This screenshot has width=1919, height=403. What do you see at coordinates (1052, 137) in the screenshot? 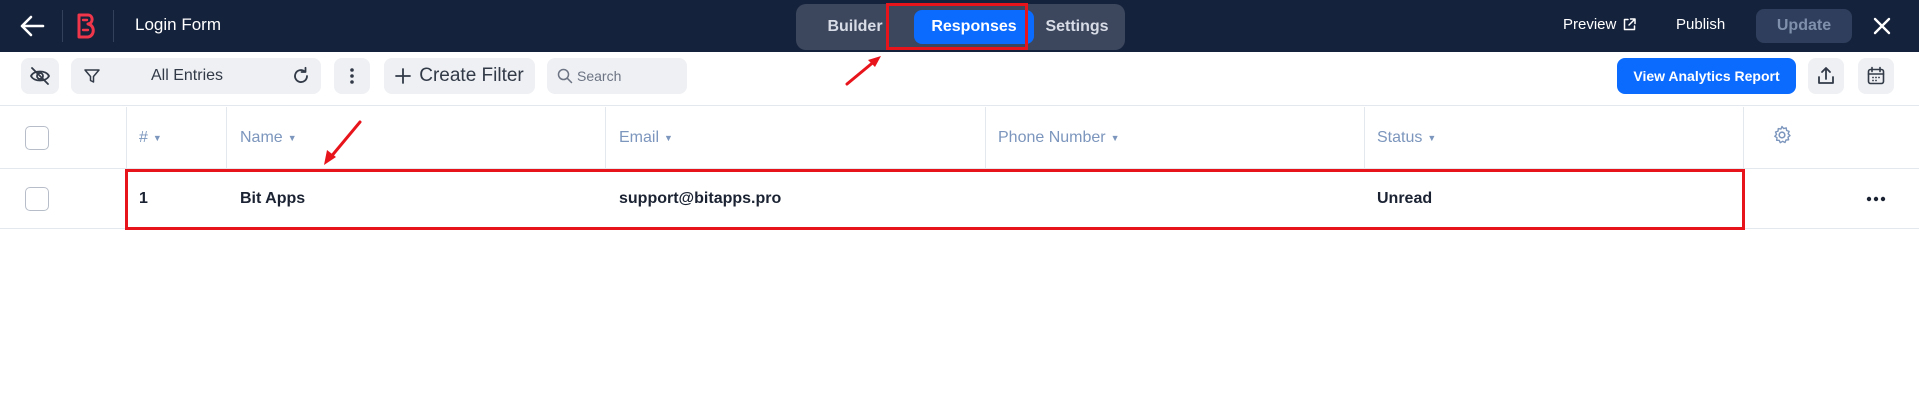
I see `column-label: Phone Number` at bounding box center [1052, 137].